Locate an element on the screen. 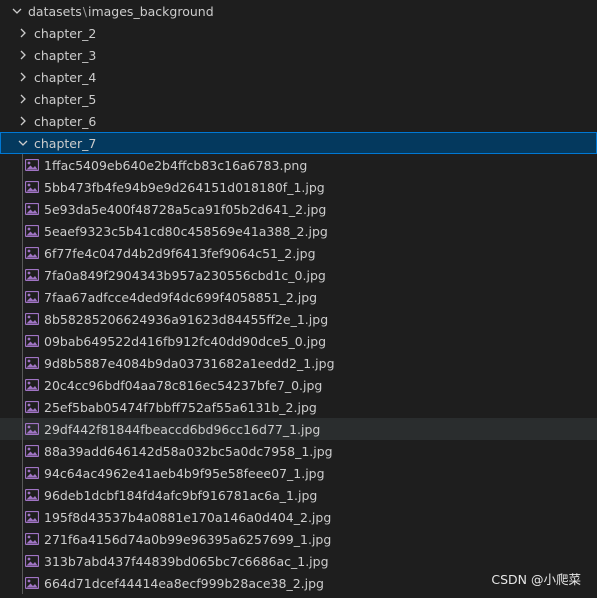 The width and height of the screenshot is (597, 598). folder-chapter-6: chapter_6 is located at coordinates (298, 121).